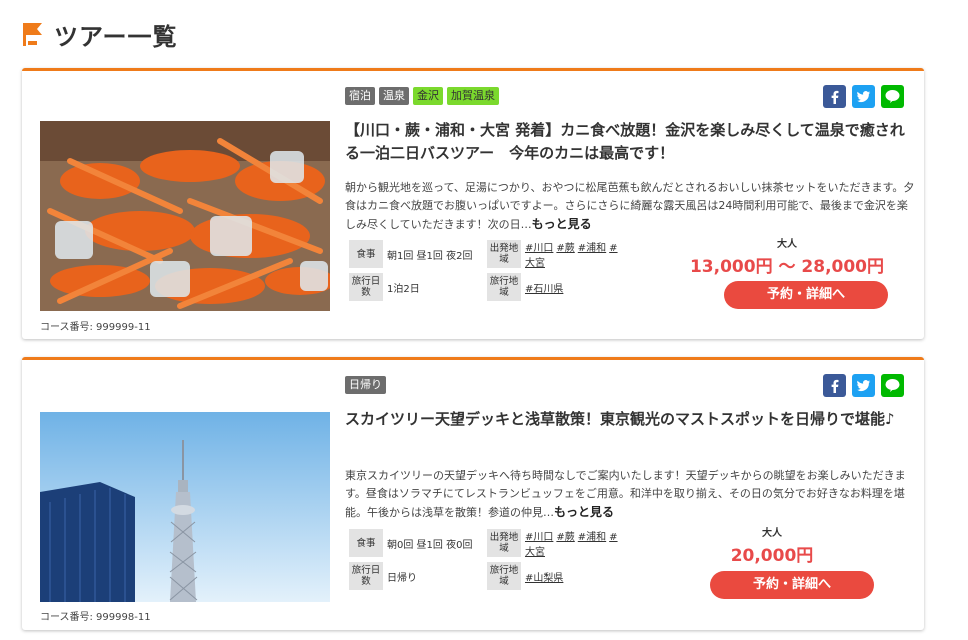  What do you see at coordinates (430, 545) in the screenshot?
I see `meal-value: 朝0回 昼1回 夜0回` at bounding box center [430, 545].